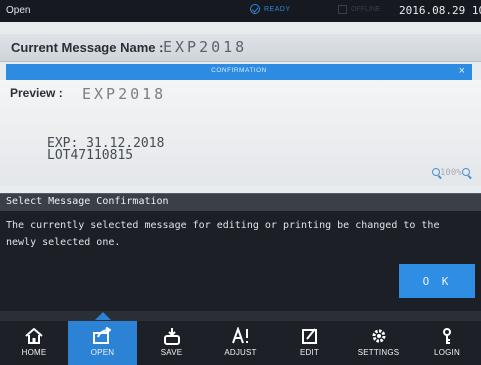  Describe the element at coordinates (34, 352) in the screenshot. I see `nav-label-home: HOME` at that location.